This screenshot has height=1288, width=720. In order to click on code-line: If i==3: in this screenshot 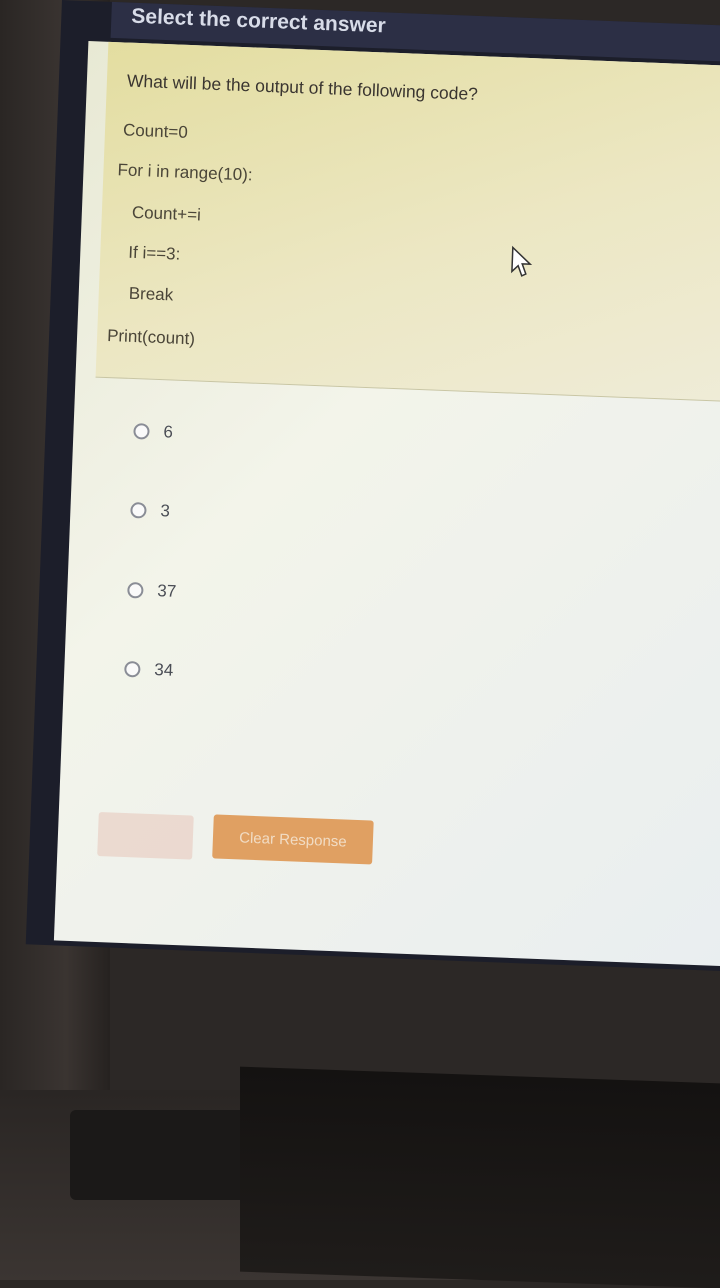, I will do `click(154, 253)`.